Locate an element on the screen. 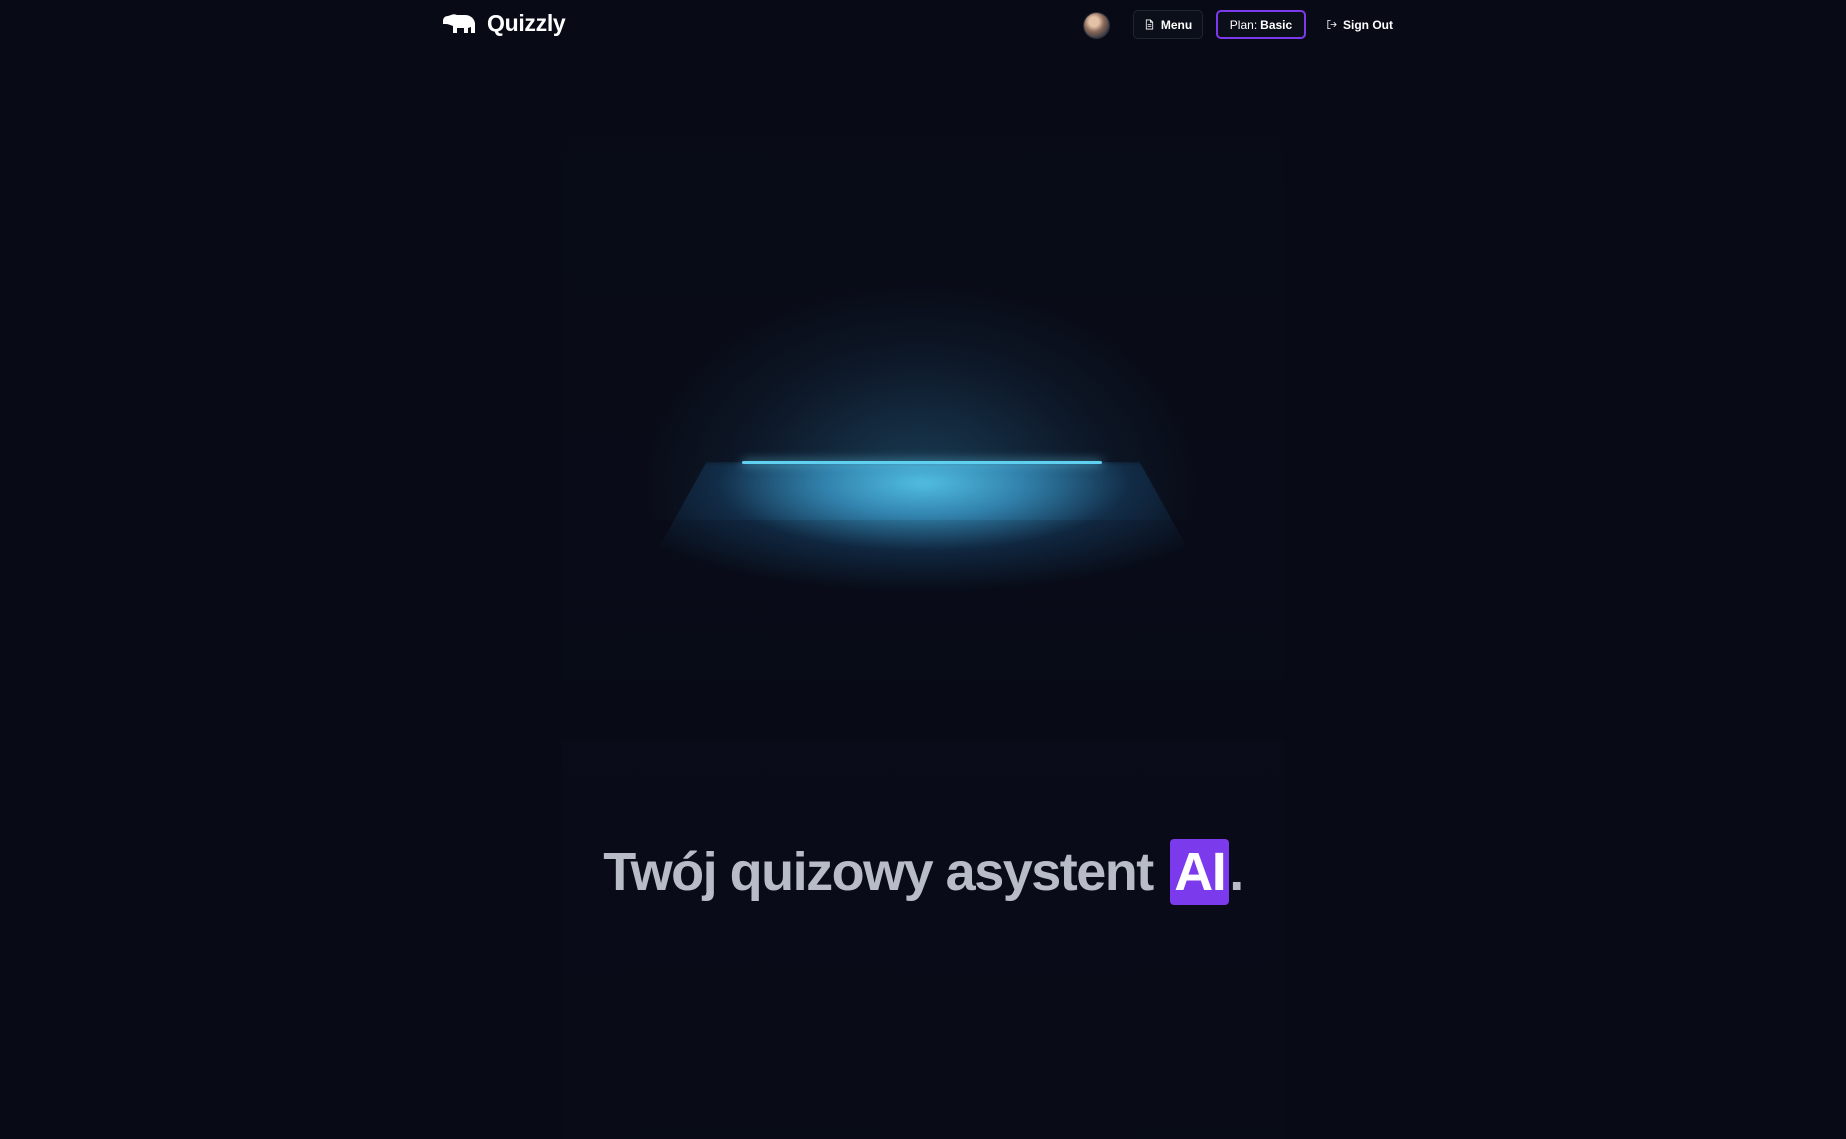  menu-button: Menu is located at coordinates (1168, 24).